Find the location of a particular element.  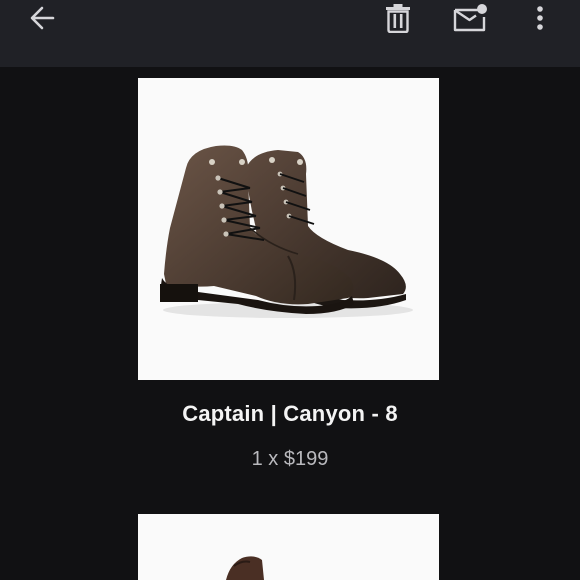

more-vert-icon is located at coordinates (540, 18).